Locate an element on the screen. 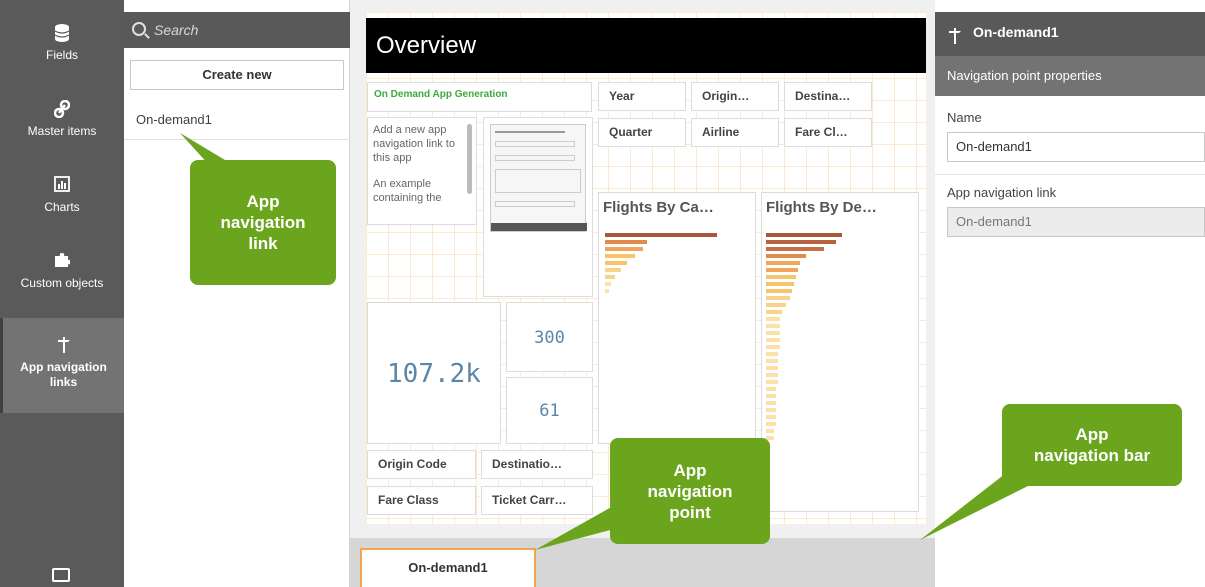 The image size is (1205, 587). kpi-value: 61 is located at coordinates (549, 410).